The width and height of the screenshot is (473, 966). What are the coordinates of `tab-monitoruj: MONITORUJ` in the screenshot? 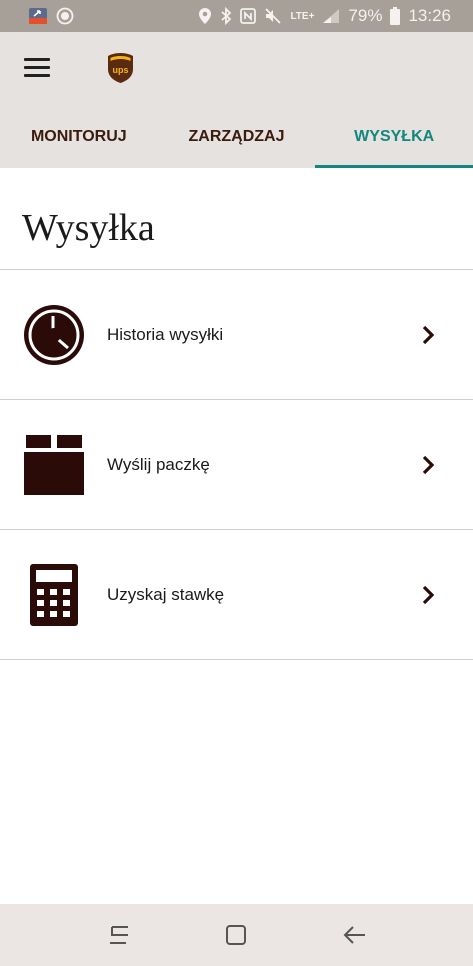 It's located at (79, 147).